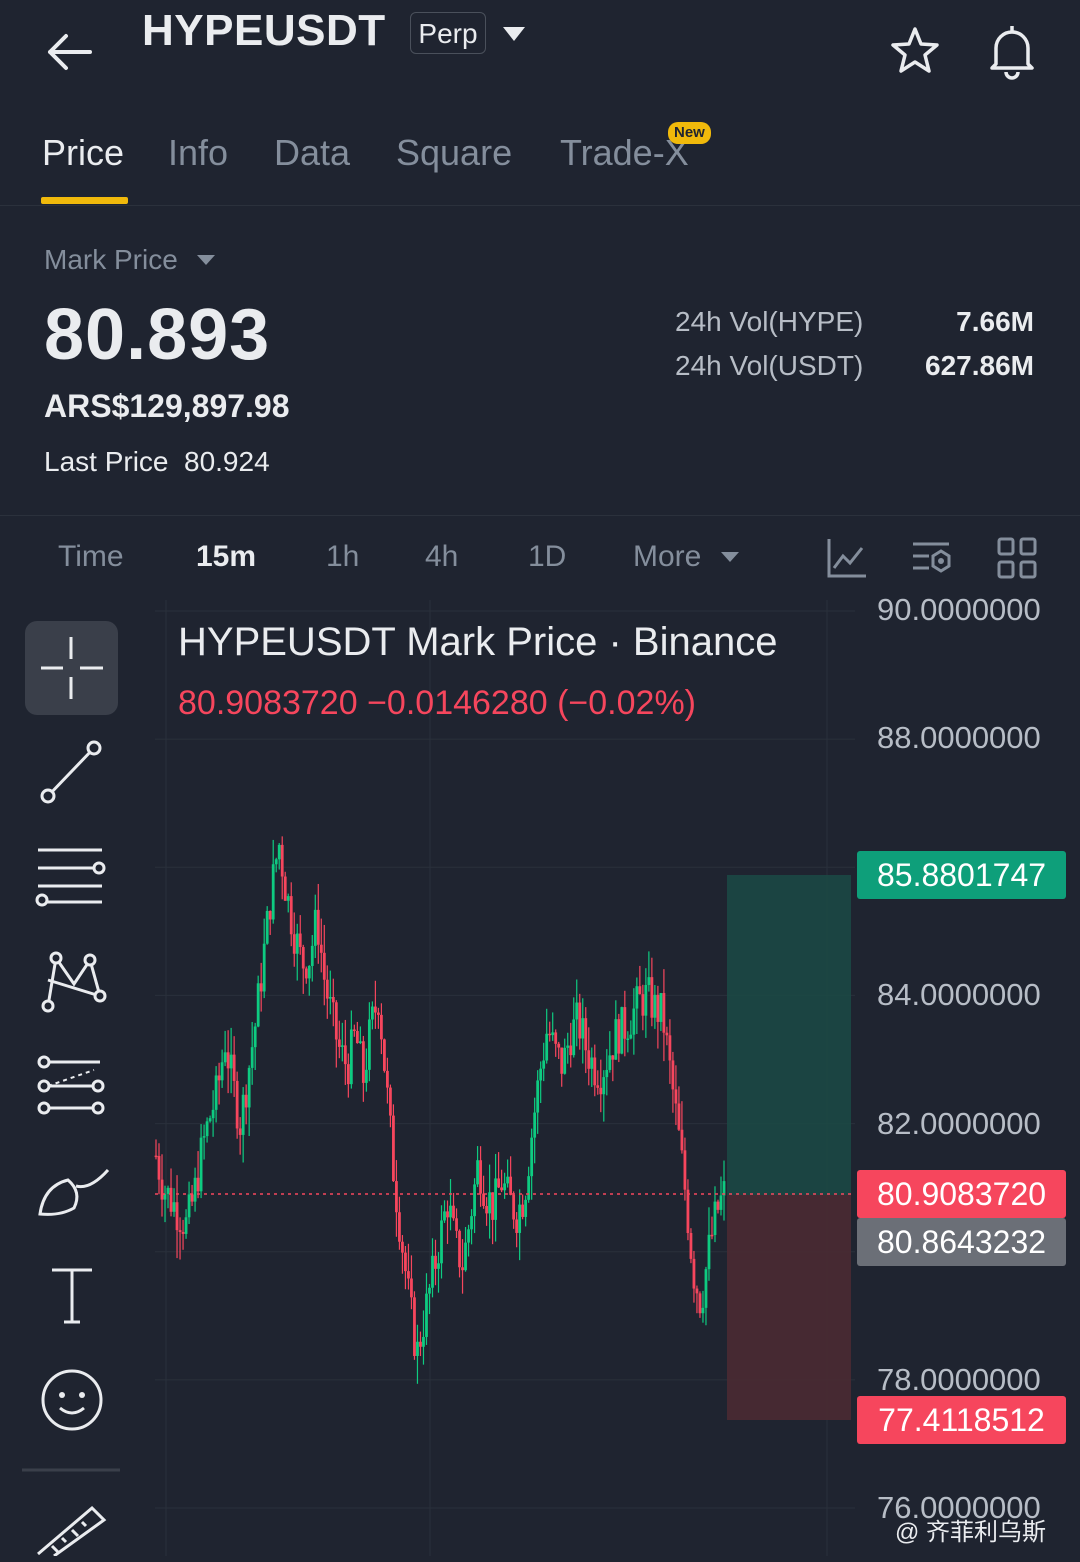 Image resolution: width=1080 pixels, height=1562 pixels. I want to click on pair-title: HYPEUSDT, so click(264, 31).